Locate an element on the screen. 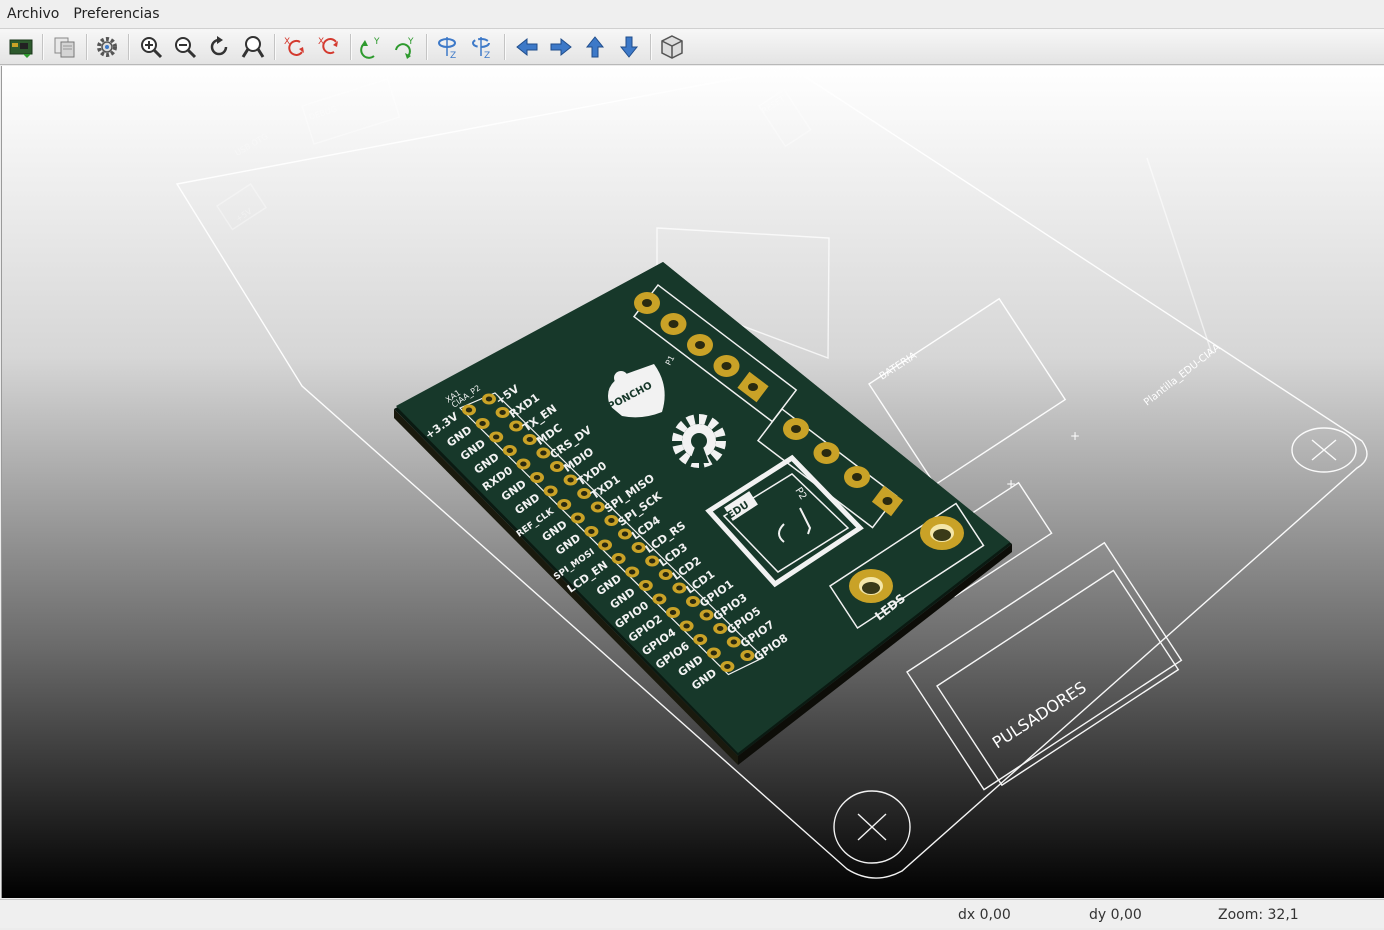 The width and height of the screenshot is (1384, 930). board-reload-icon is located at coordinates (21, 48).